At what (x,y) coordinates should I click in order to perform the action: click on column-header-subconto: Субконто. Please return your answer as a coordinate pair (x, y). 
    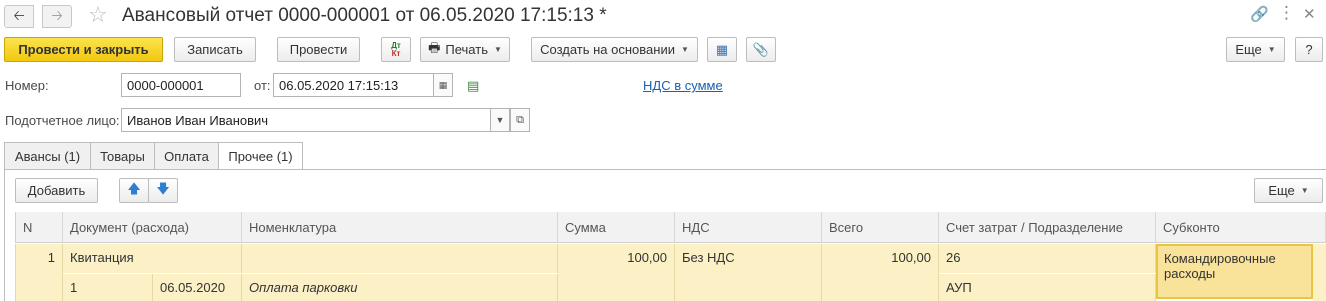
    Looking at the image, I should click on (1241, 227).